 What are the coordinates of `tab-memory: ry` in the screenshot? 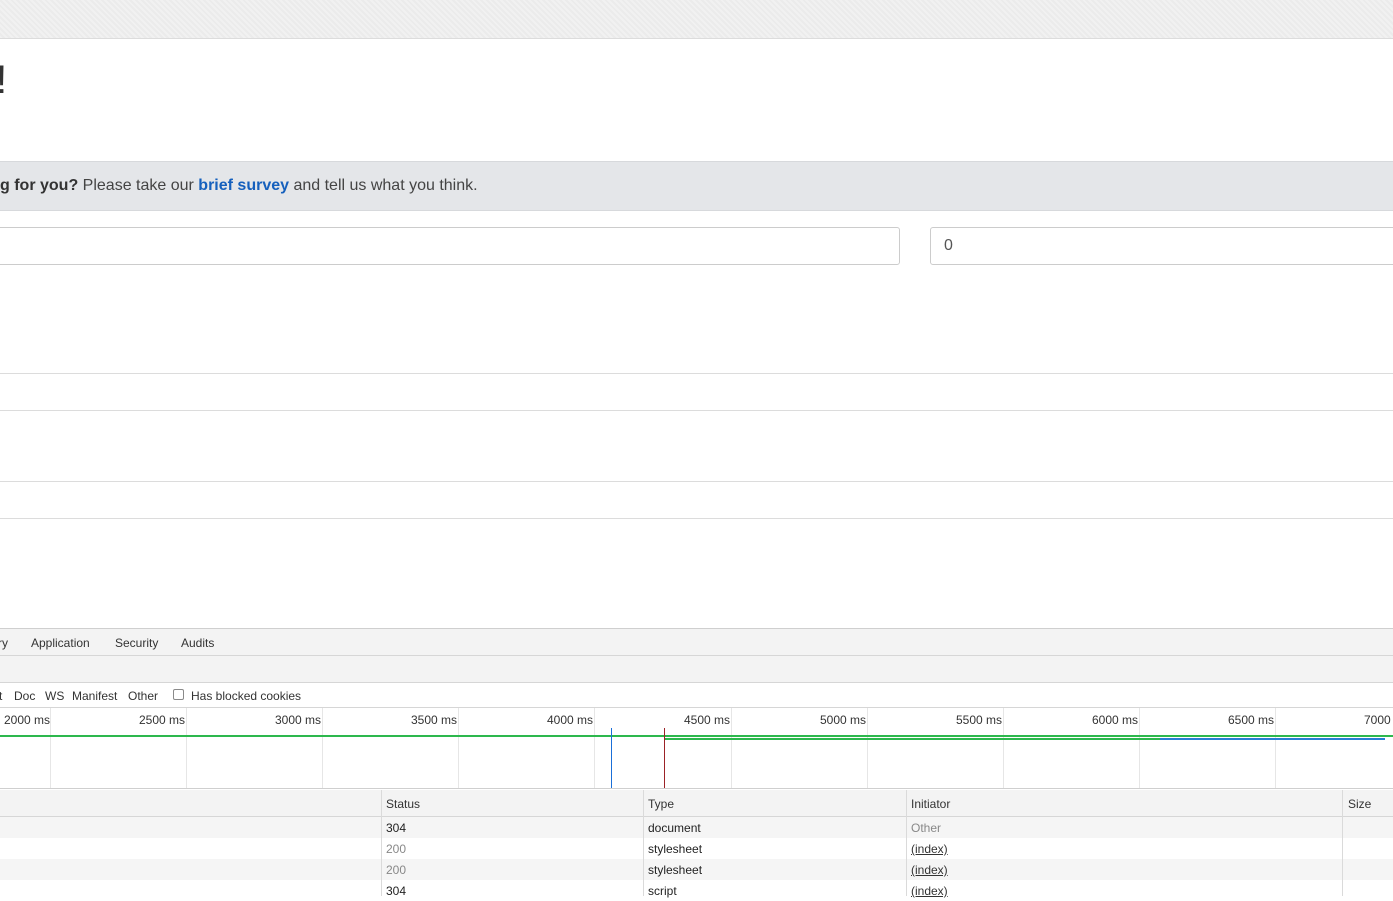 It's located at (4, 643).